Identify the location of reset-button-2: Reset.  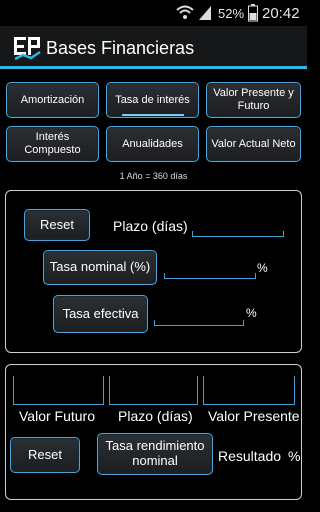
(45, 455).